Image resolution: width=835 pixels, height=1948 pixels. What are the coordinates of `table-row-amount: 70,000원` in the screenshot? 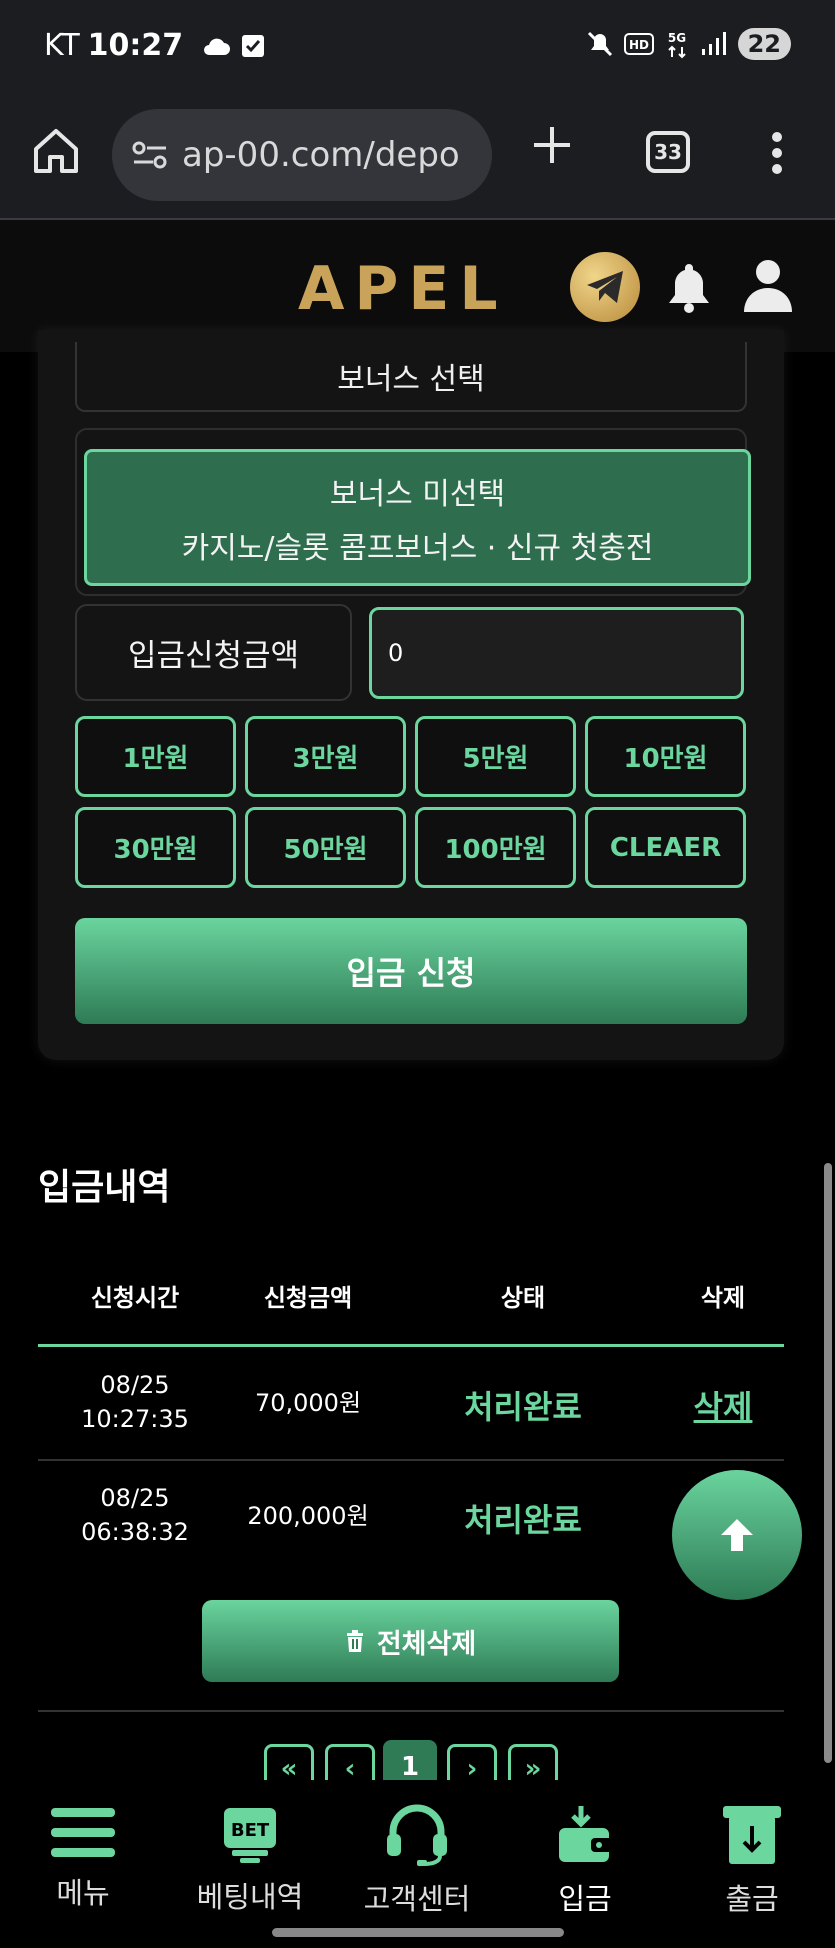 It's located at (308, 1403).